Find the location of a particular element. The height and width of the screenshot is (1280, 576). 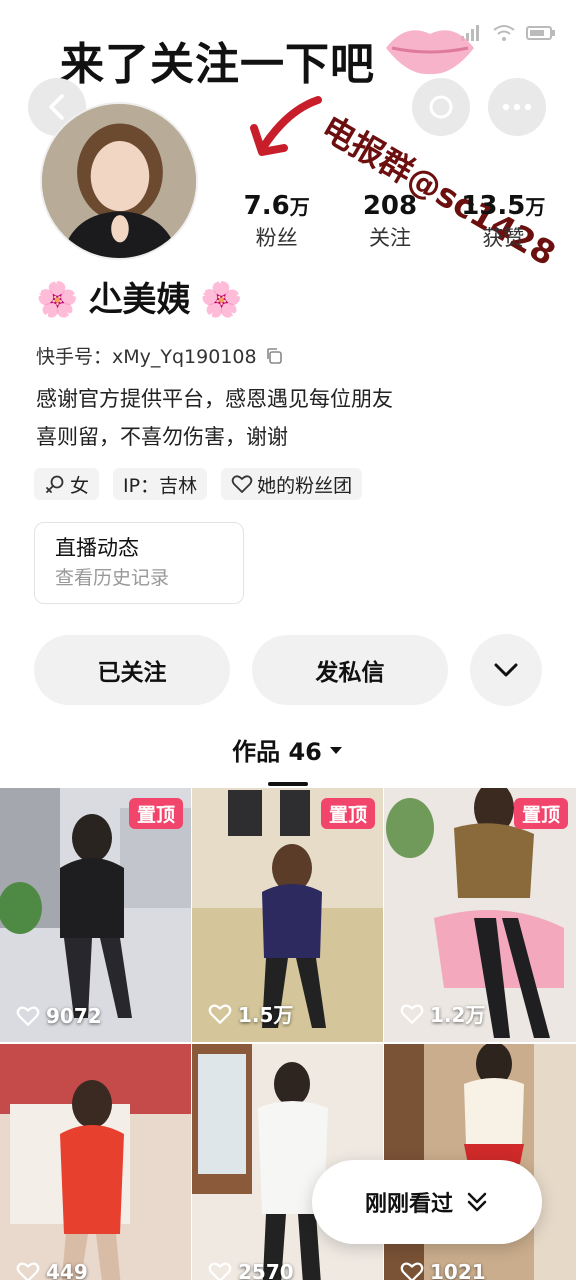

like-count: 1.2万 is located at coordinates (442, 1013).